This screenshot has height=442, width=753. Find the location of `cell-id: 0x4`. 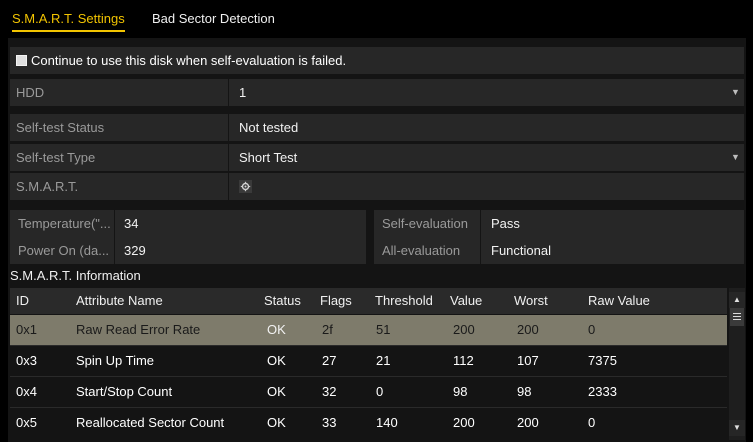

cell-id: 0x4 is located at coordinates (26, 391).